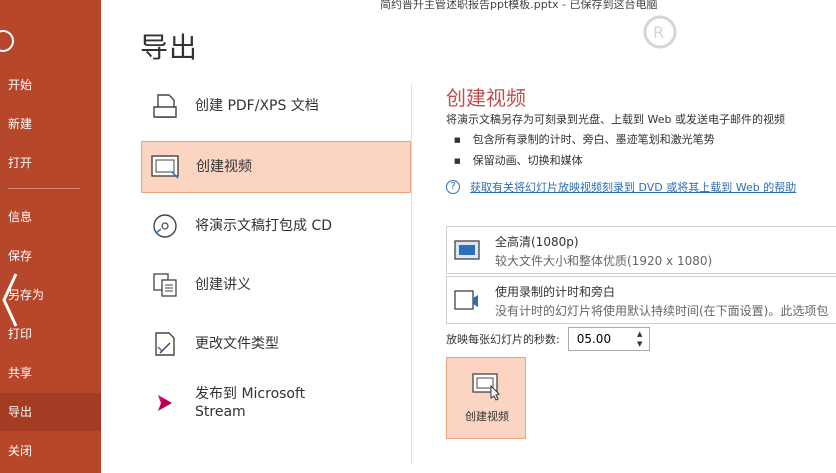 The image size is (836, 473). Describe the element at coordinates (662, 311) in the screenshot. I see `timing-sub-text: 没有计时的幻灯片将使用默认持续时间(在下面设置)。此选项包` at that location.